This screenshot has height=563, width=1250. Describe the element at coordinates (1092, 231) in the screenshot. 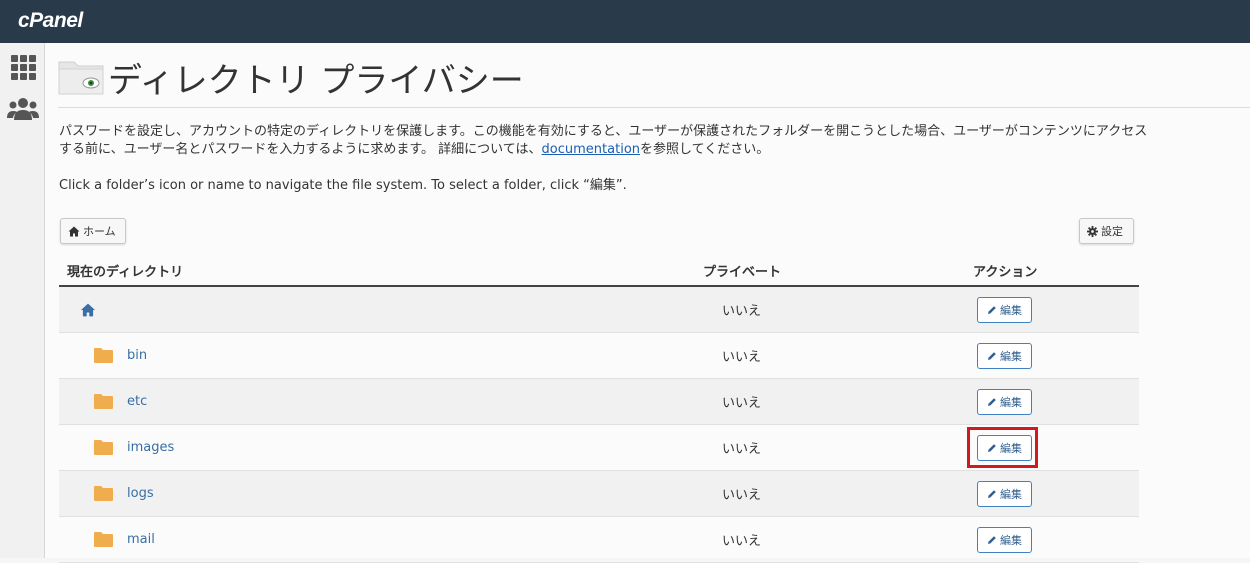

I see `gear-icon` at that location.